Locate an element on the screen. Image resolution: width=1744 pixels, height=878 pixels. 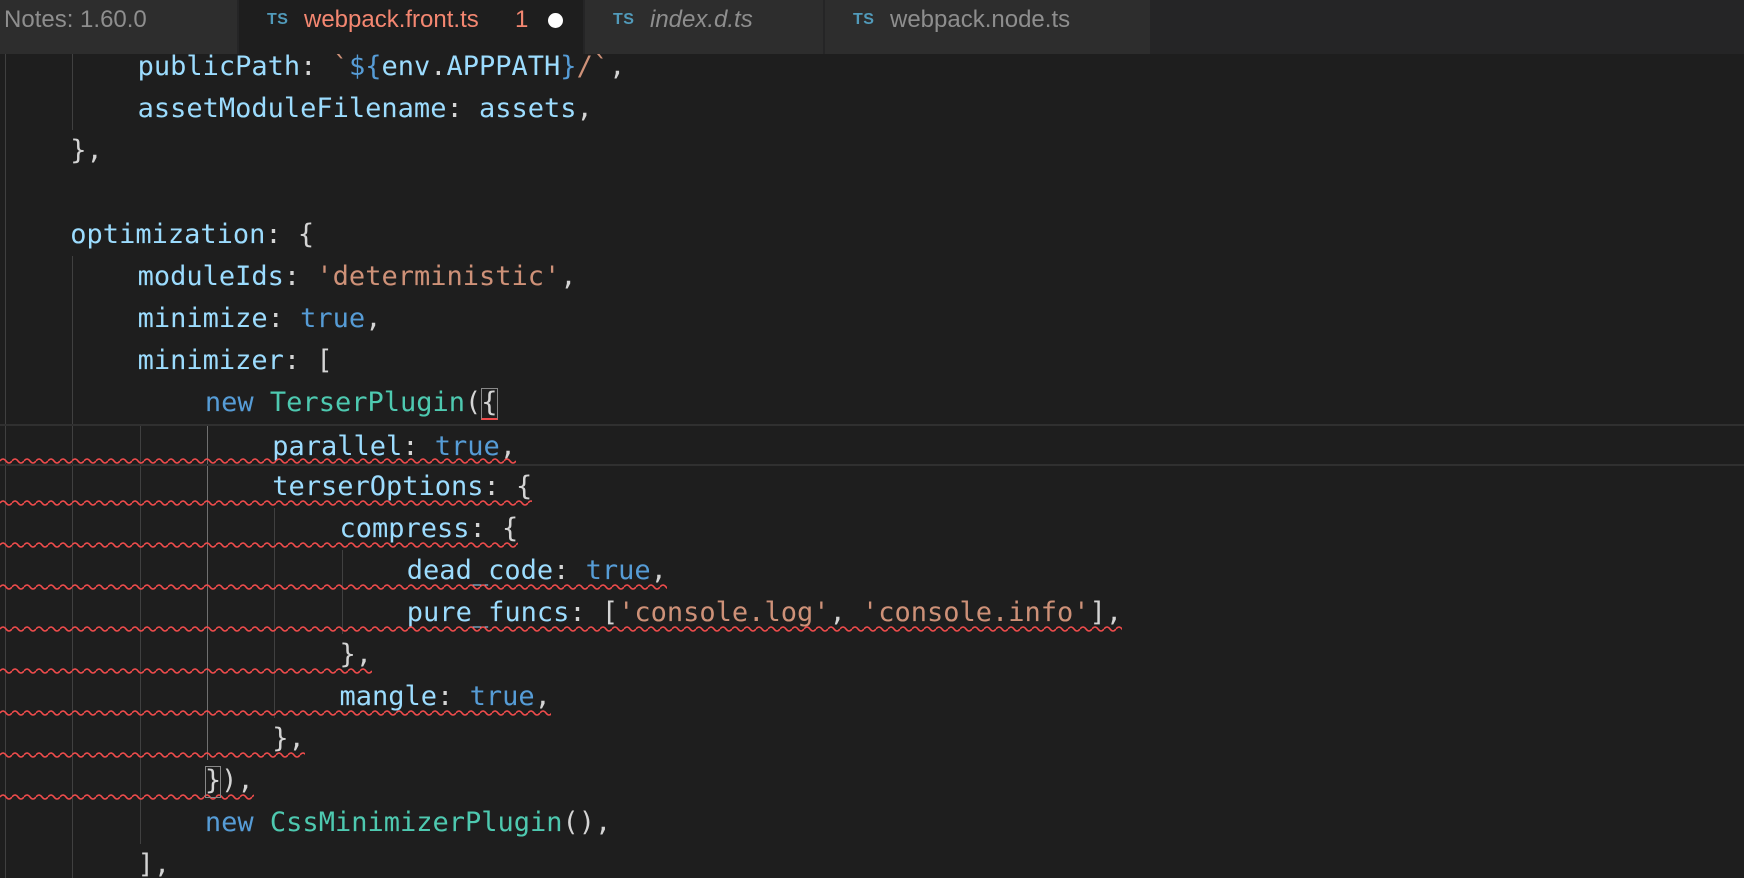
code-token: (), is located at coordinates (587, 822).